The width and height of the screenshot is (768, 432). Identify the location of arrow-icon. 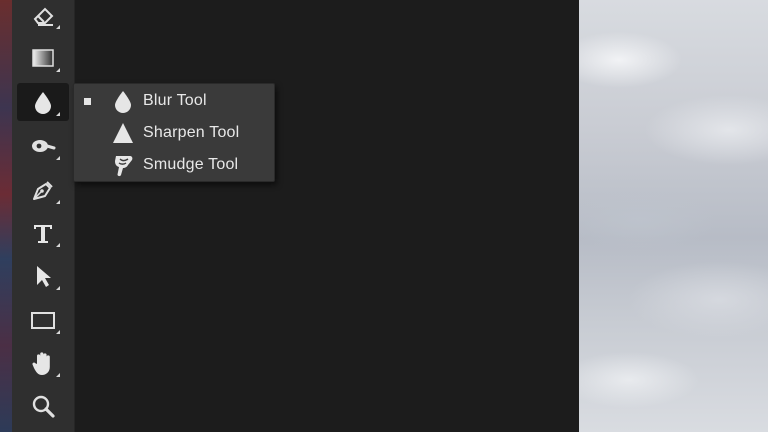
(44, 276).